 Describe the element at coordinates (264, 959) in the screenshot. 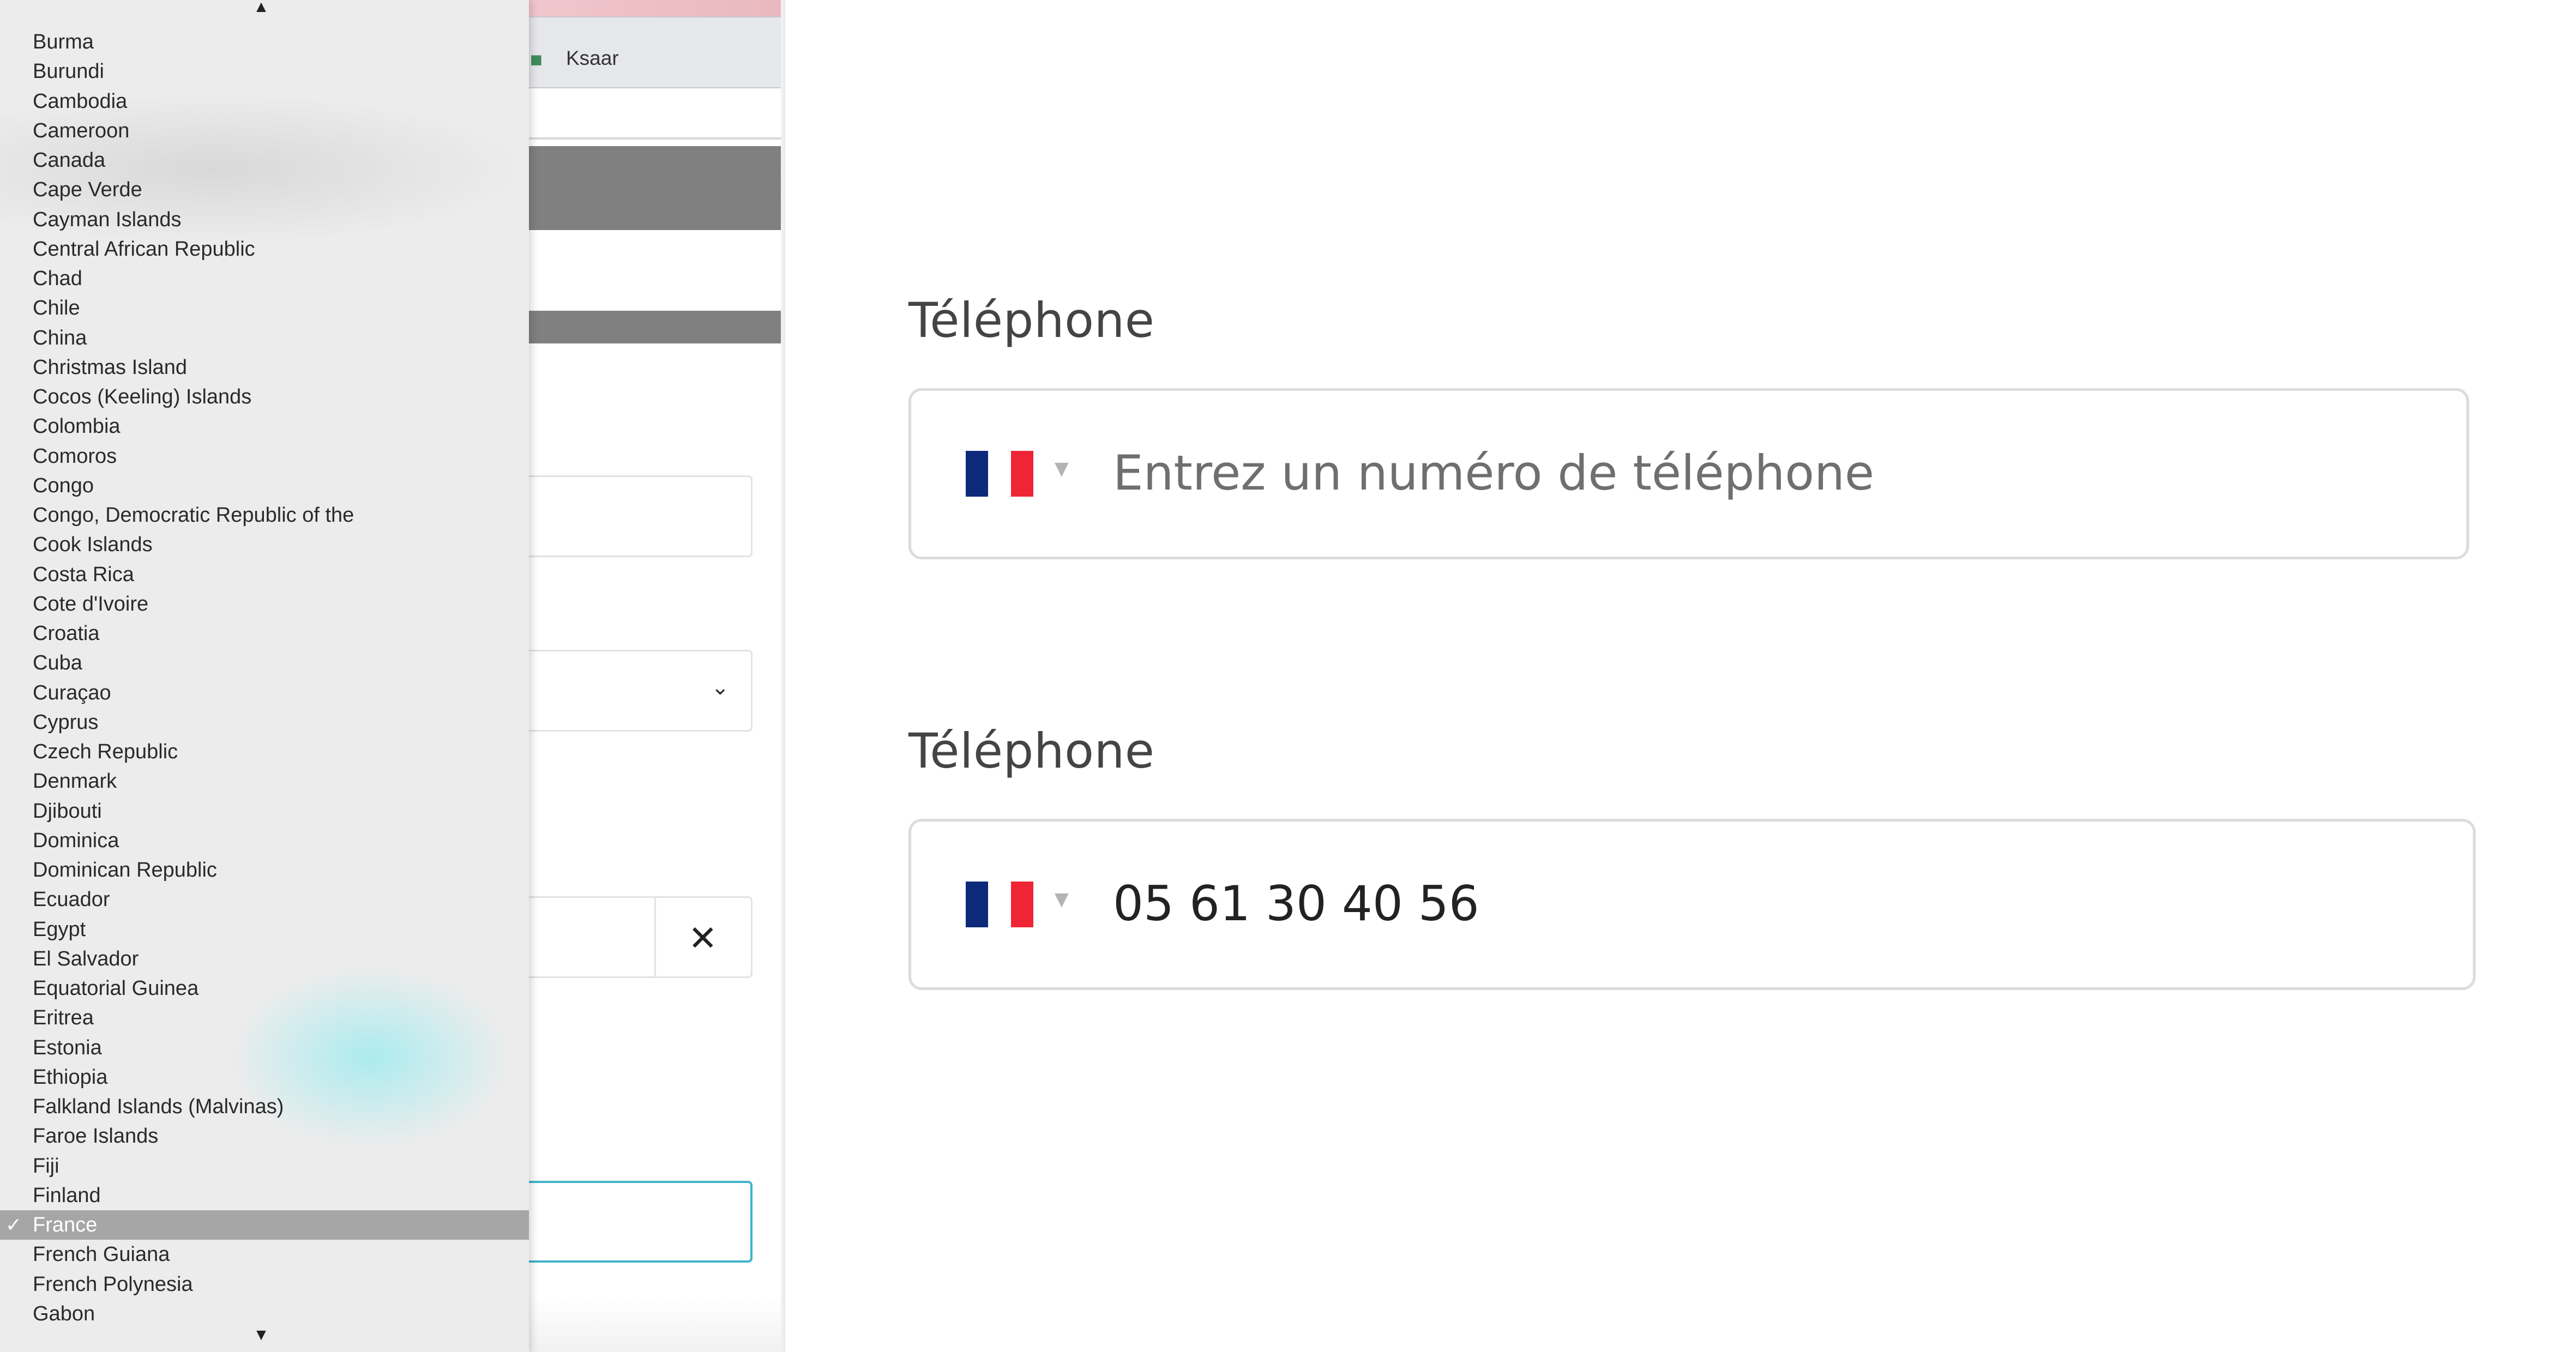

I see `country-option: El Salvador` at that location.